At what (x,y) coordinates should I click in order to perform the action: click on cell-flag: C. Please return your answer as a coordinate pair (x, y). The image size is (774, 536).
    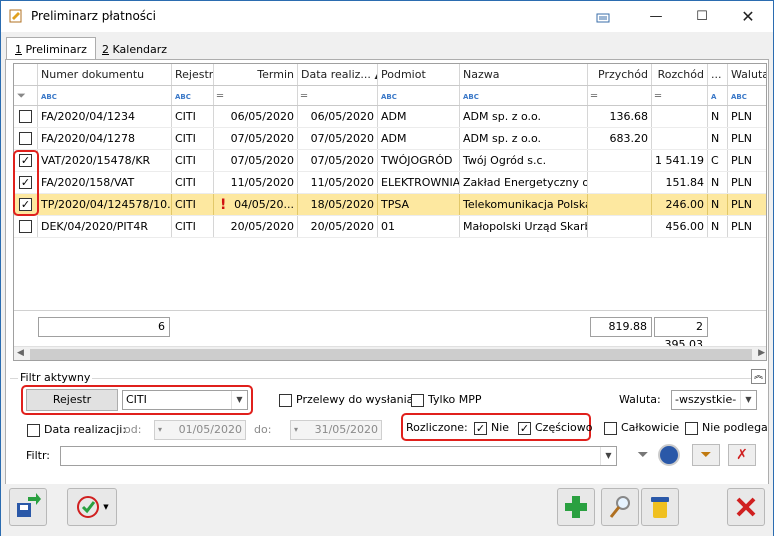
    Looking at the image, I should click on (718, 160).